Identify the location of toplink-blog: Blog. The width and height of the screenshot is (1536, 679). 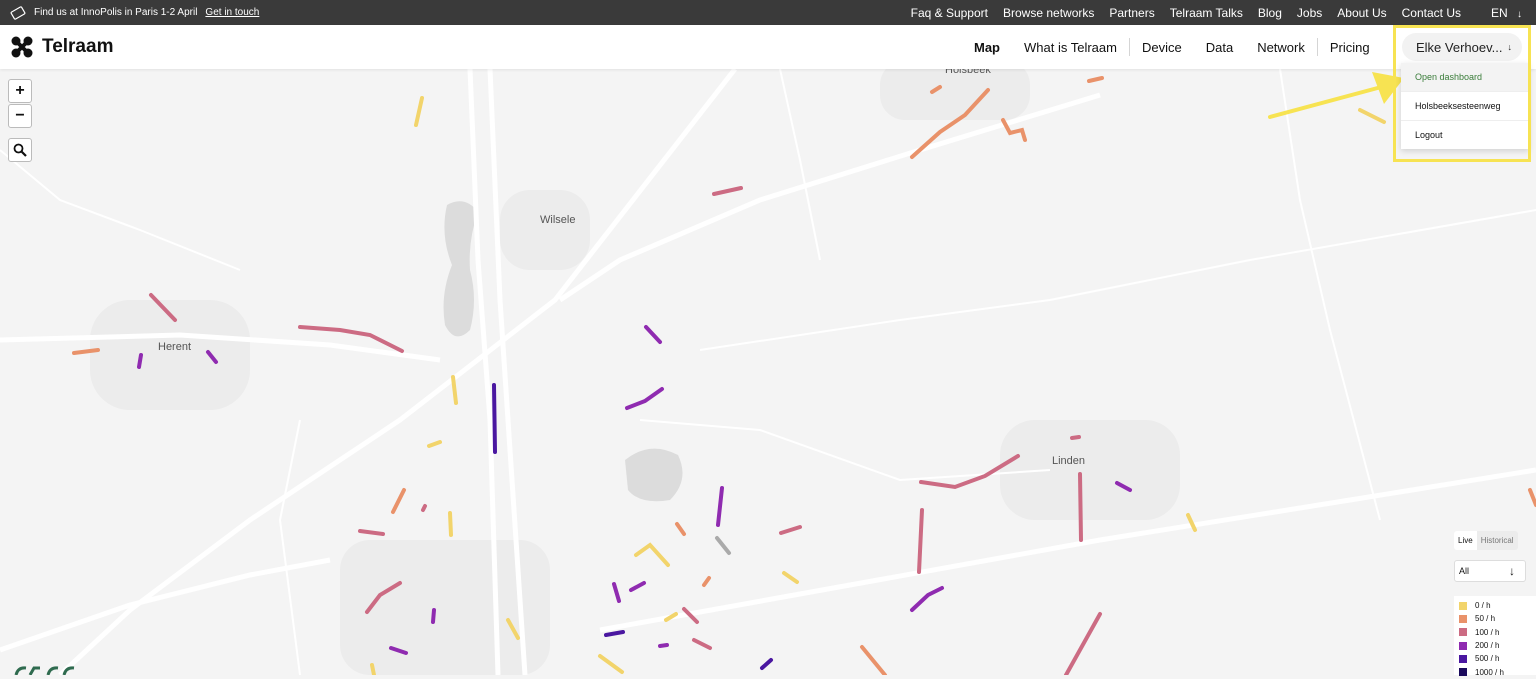
(1270, 13).